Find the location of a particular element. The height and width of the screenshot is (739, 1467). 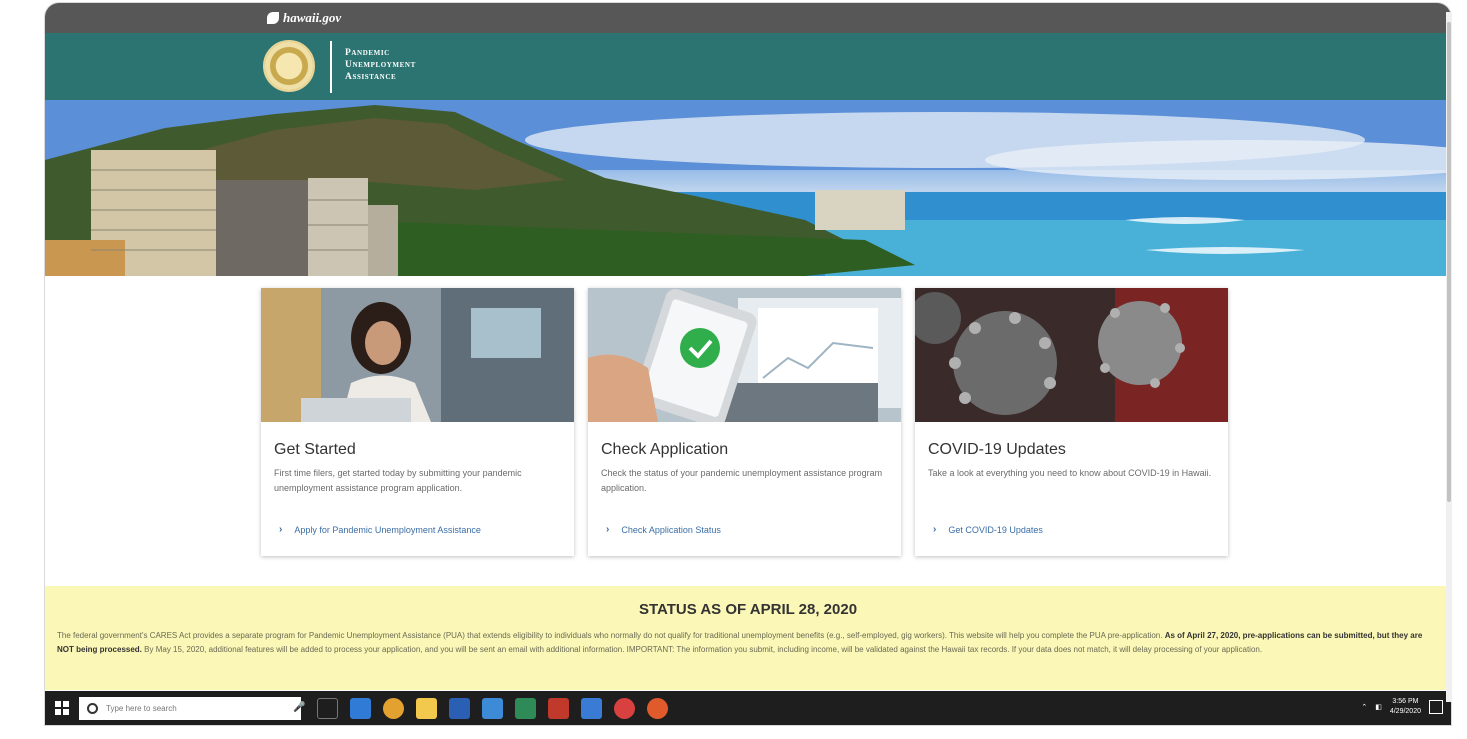

task-view-icon is located at coordinates (327, 708).